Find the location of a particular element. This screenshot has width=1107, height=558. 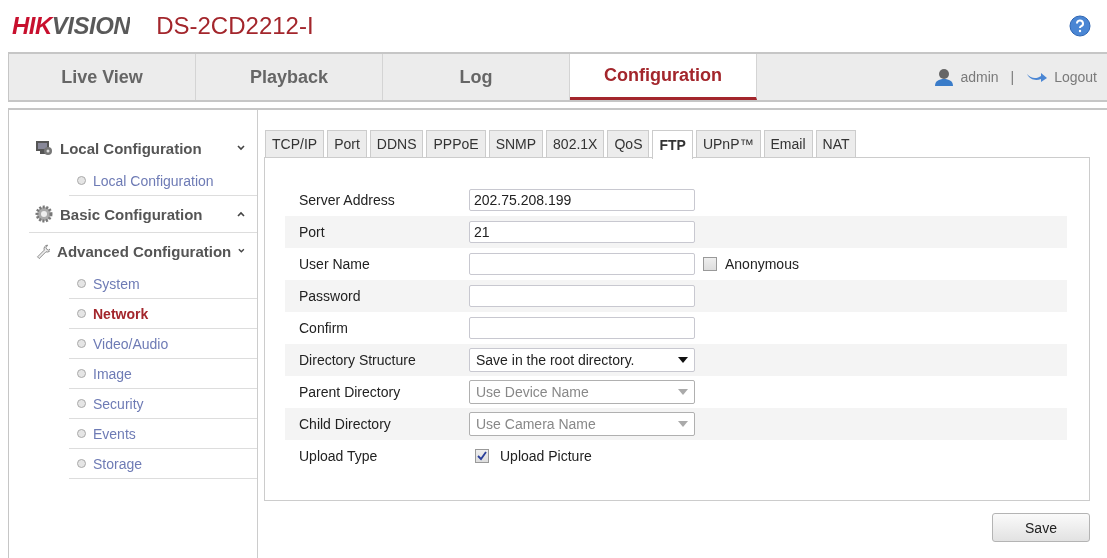

field-label: Child Directory is located at coordinates (345, 424).